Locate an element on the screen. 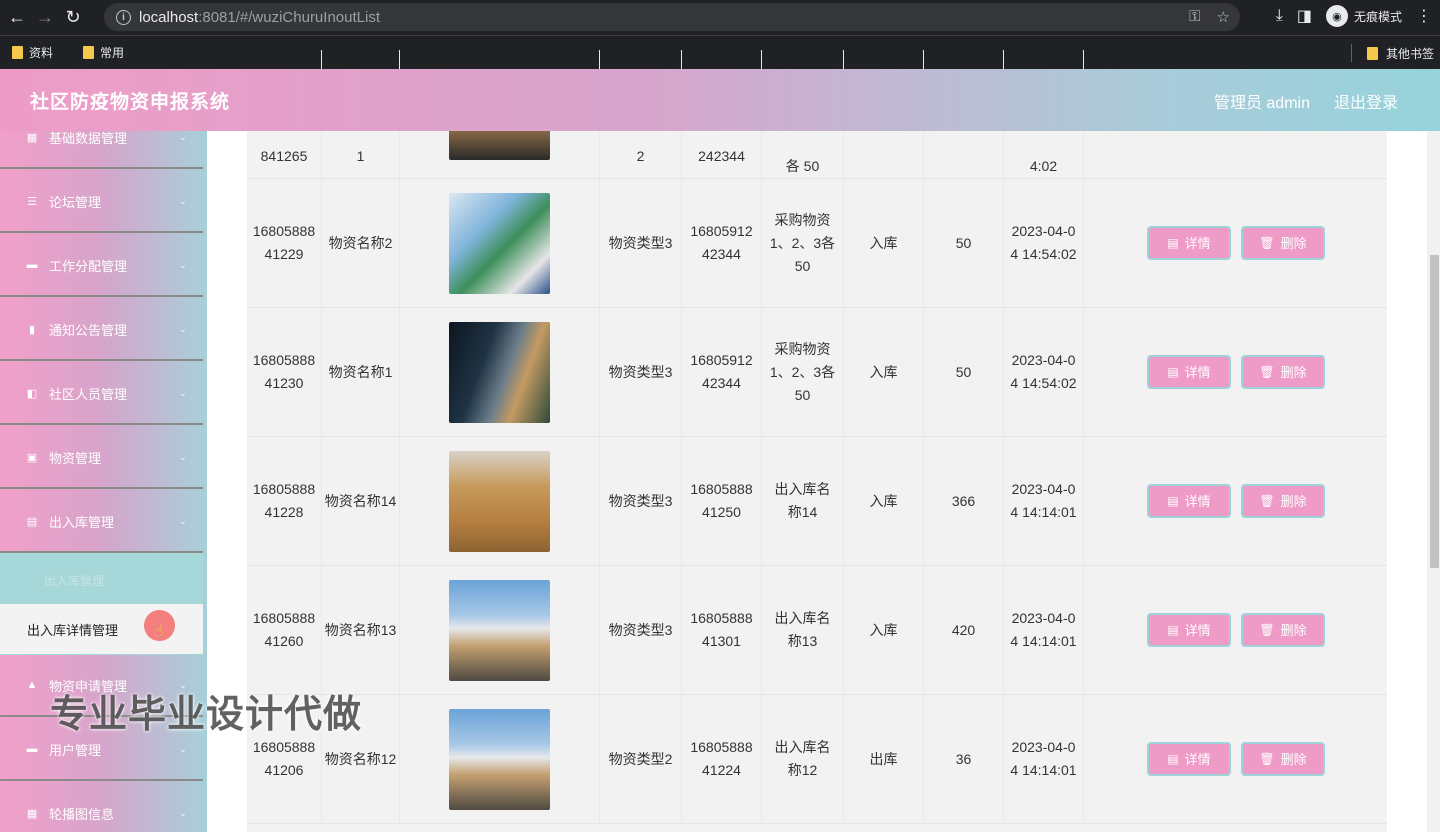 This screenshot has height=832, width=1440. reload-icon: ↻ is located at coordinates (73, 18).